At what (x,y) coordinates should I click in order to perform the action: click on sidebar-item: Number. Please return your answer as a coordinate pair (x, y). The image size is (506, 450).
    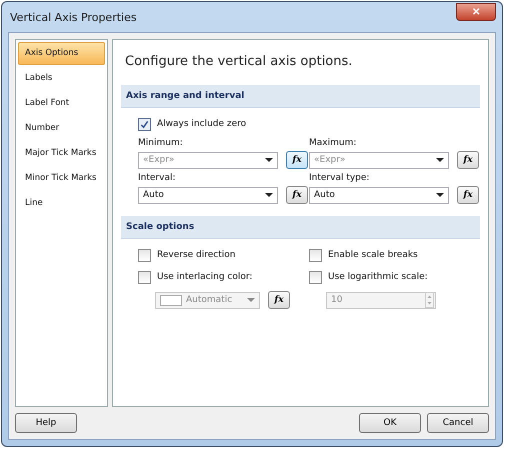
    Looking at the image, I should click on (61, 128).